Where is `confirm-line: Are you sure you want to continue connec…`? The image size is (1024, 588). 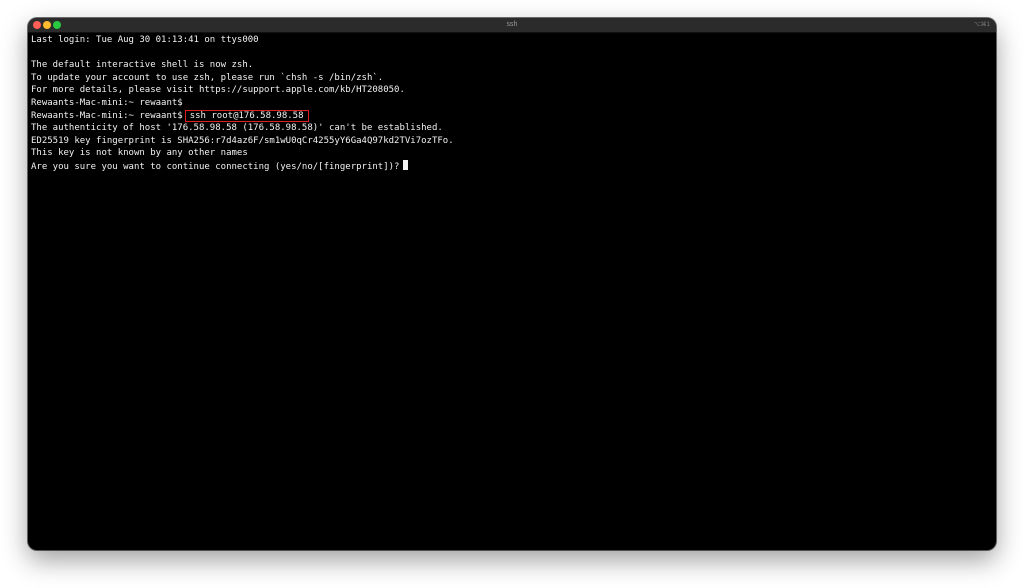
confirm-line: Are you sure you want to continue connec… is located at coordinates (511, 166).